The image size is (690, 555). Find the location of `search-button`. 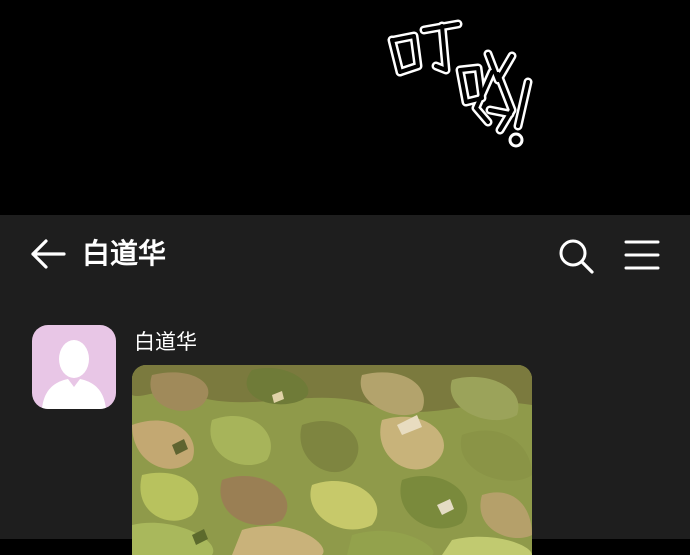

search-button is located at coordinates (576, 256).